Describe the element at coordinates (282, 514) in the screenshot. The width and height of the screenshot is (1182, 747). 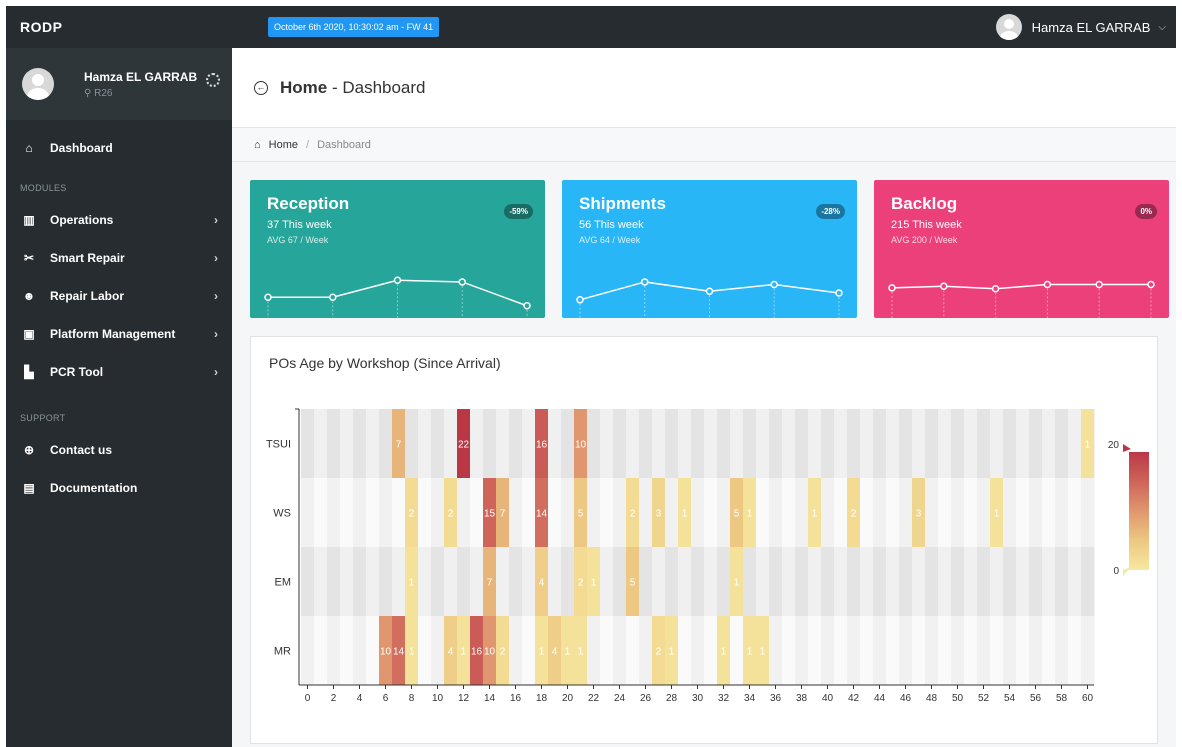
I see `y-tick-label: WS` at that location.